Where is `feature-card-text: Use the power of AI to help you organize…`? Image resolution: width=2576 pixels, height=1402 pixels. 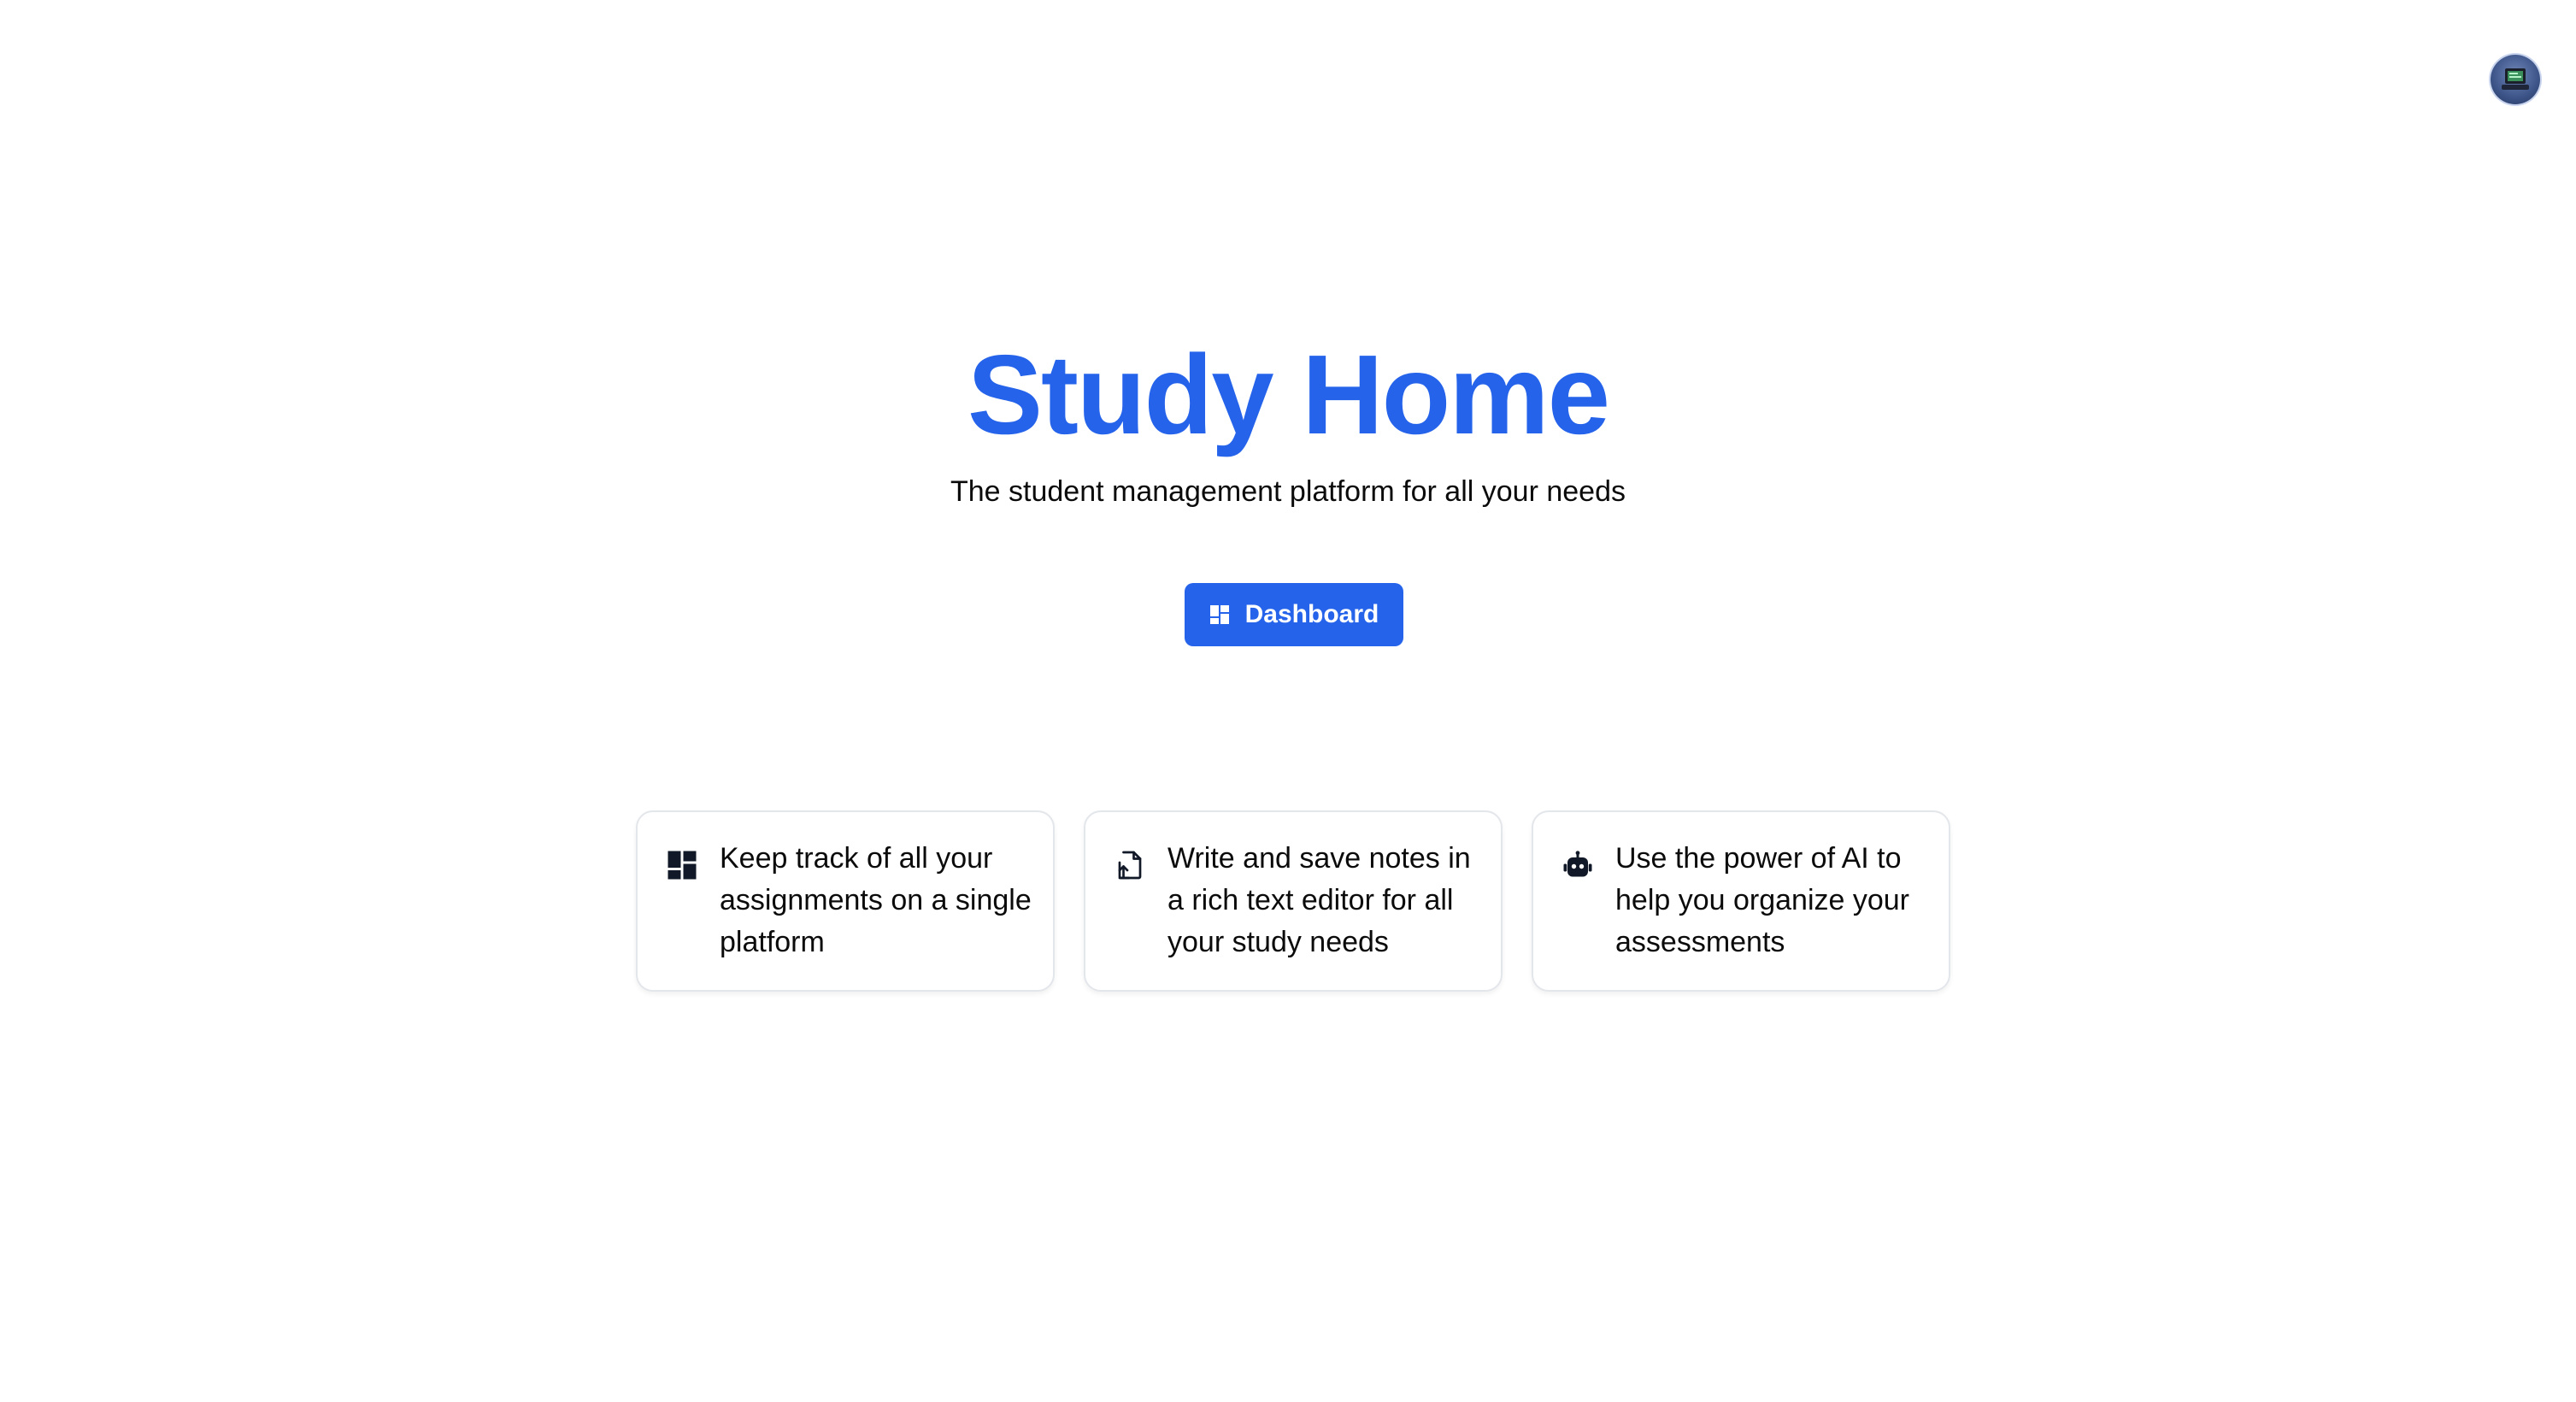 feature-card-text: Use the power of AI to help you organize… is located at coordinates (1762, 900).